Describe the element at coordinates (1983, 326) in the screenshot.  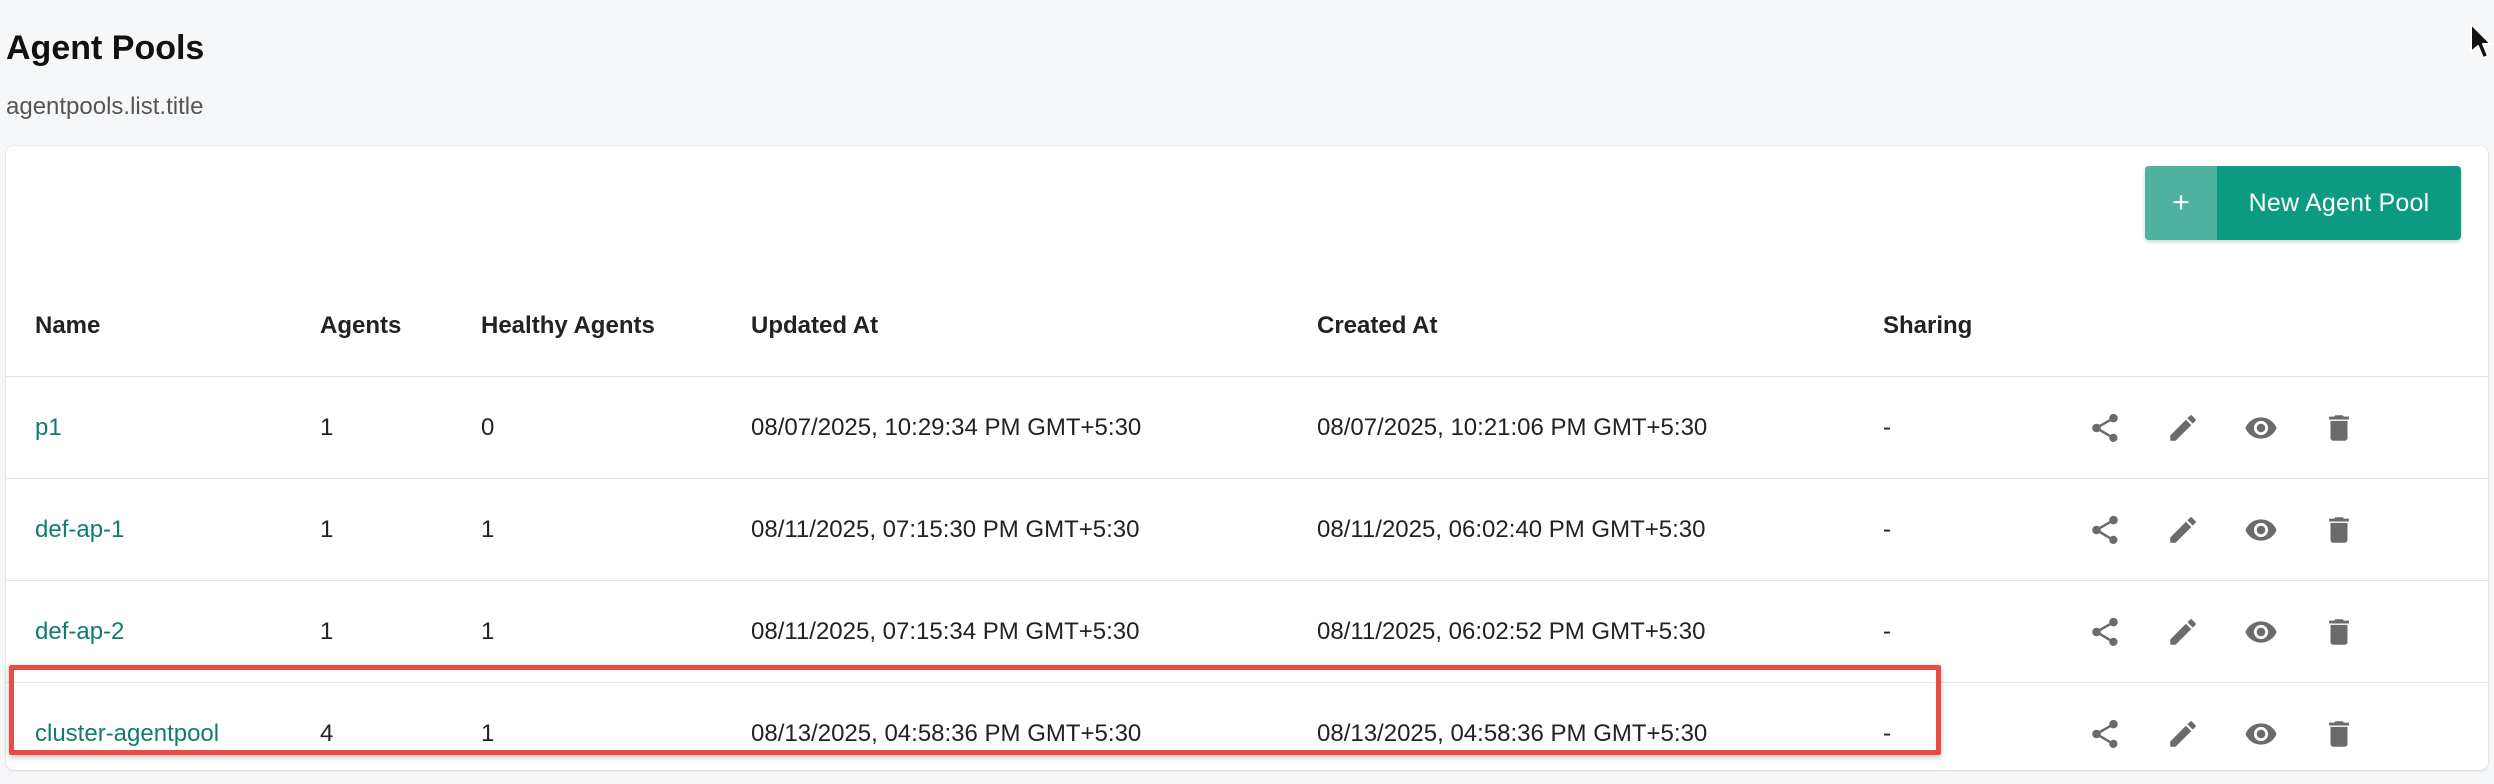
I see `column-header-sharing: Sharing` at that location.